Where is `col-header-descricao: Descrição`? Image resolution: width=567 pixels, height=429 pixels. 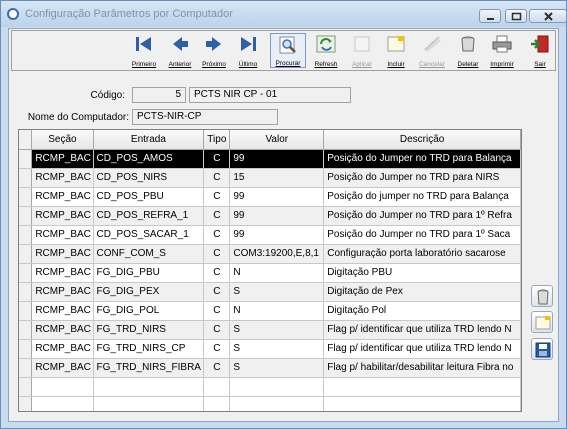
col-header-descricao: Descrição is located at coordinates (422, 140).